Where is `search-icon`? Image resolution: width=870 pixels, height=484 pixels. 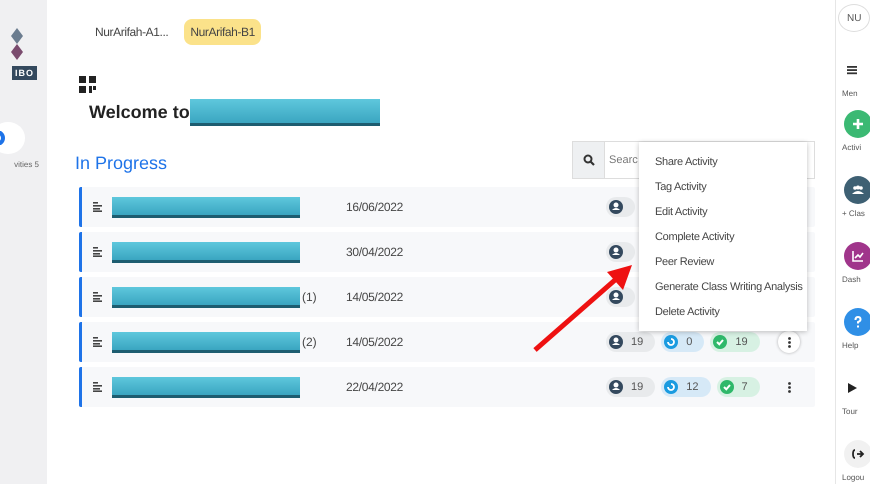
search-icon is located at coordinates (588, 160).